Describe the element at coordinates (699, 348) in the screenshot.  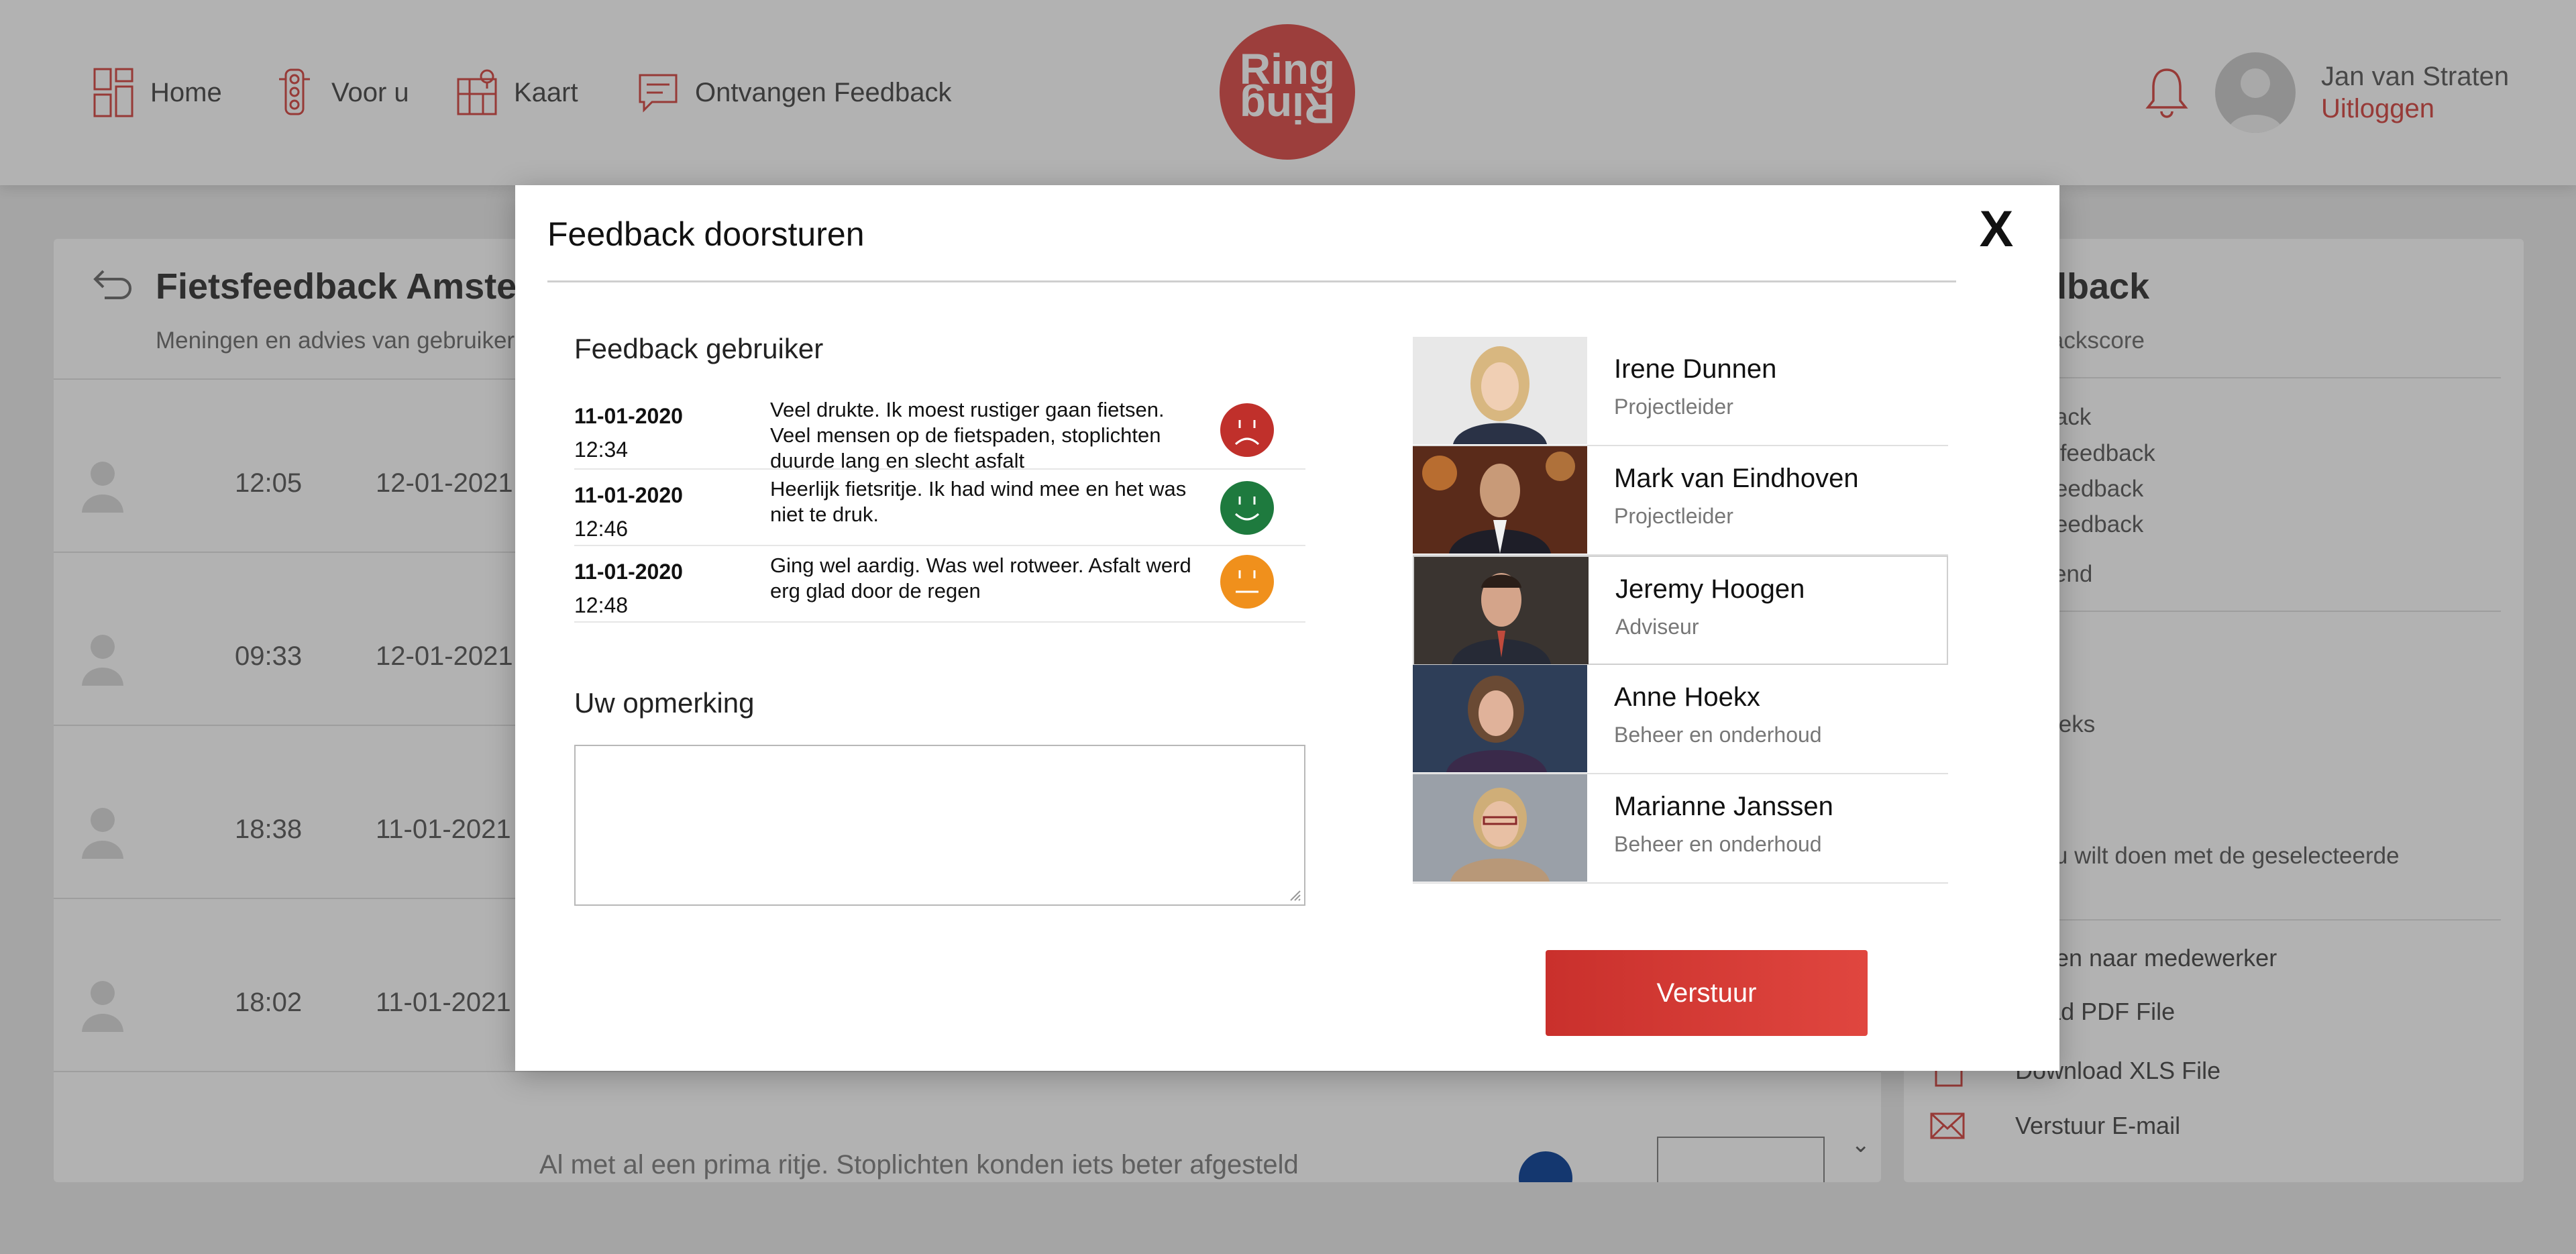
I see `user-feedback-heading: Feedback gebruiker` at that location.